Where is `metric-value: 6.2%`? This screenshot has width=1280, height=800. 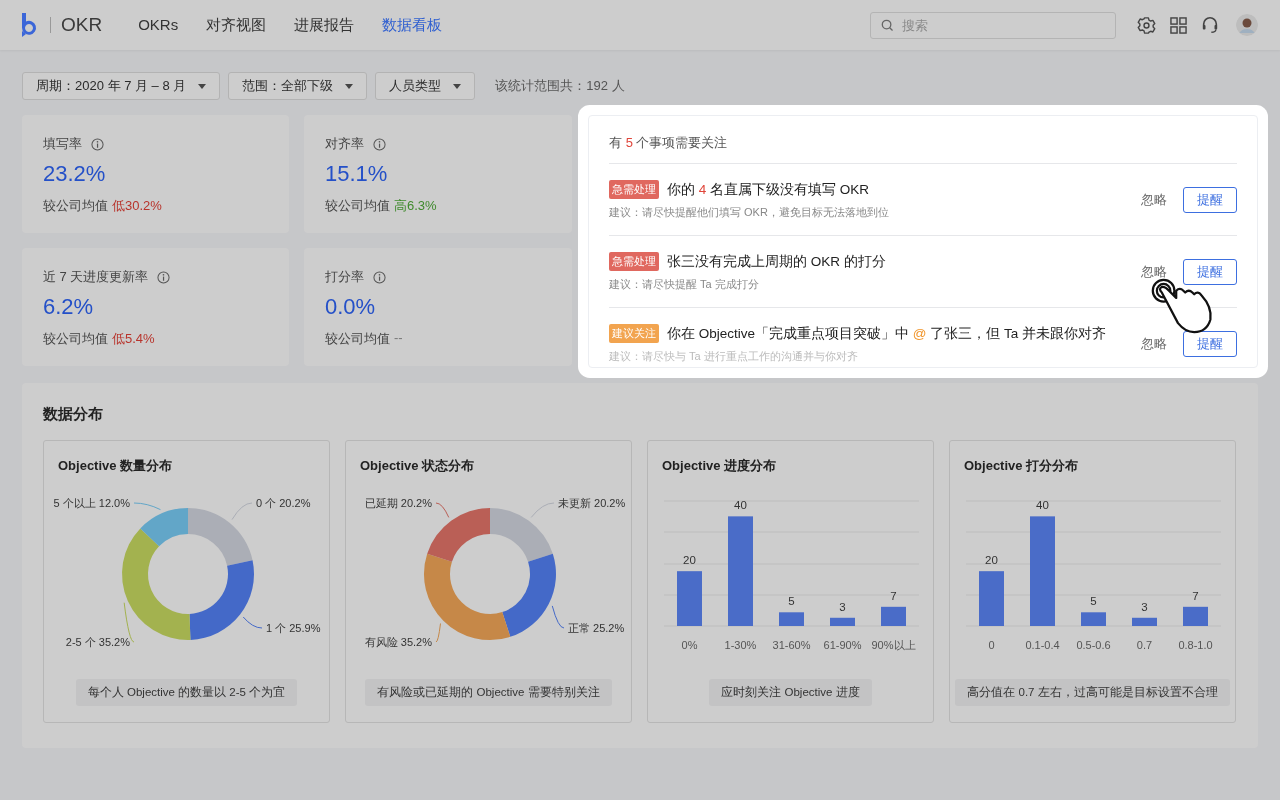
metric-value: 6.2% is located at coordinates (69, 307).